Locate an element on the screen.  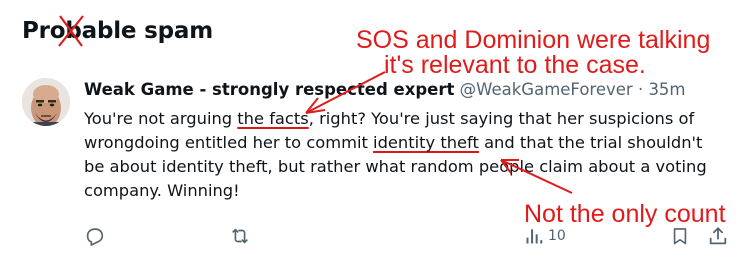
reply-icon is located at coordinates (95, 237).